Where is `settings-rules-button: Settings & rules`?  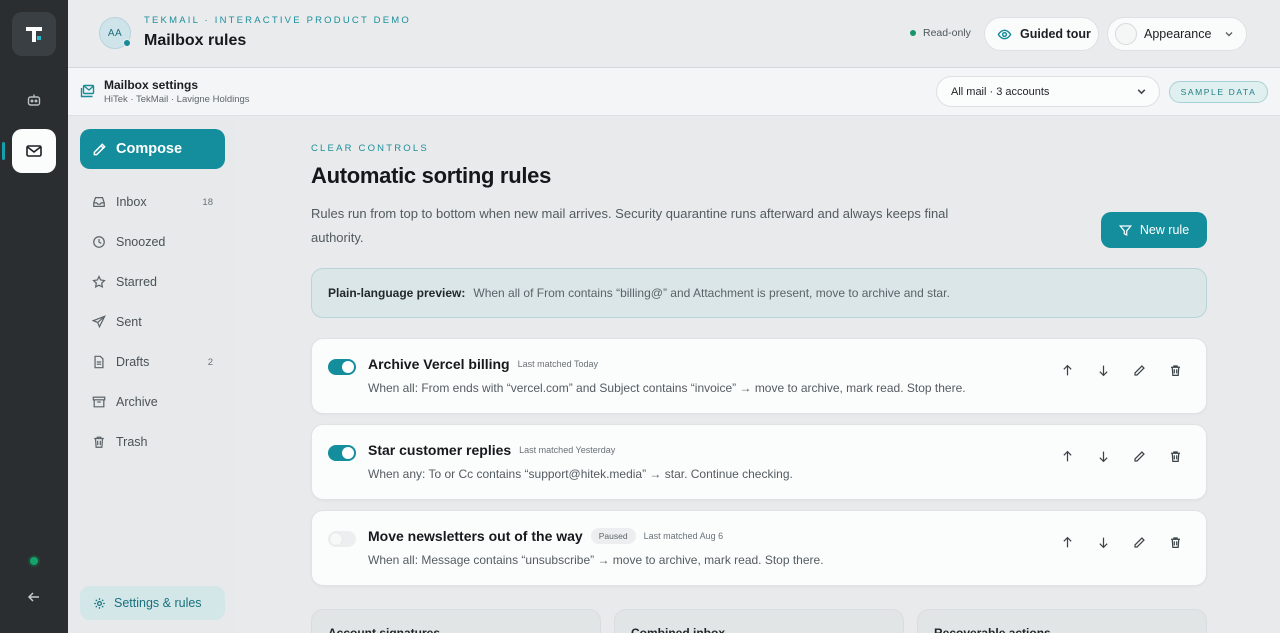
settings-rules-button: Settings & rules is located at coordinates (152, 603).